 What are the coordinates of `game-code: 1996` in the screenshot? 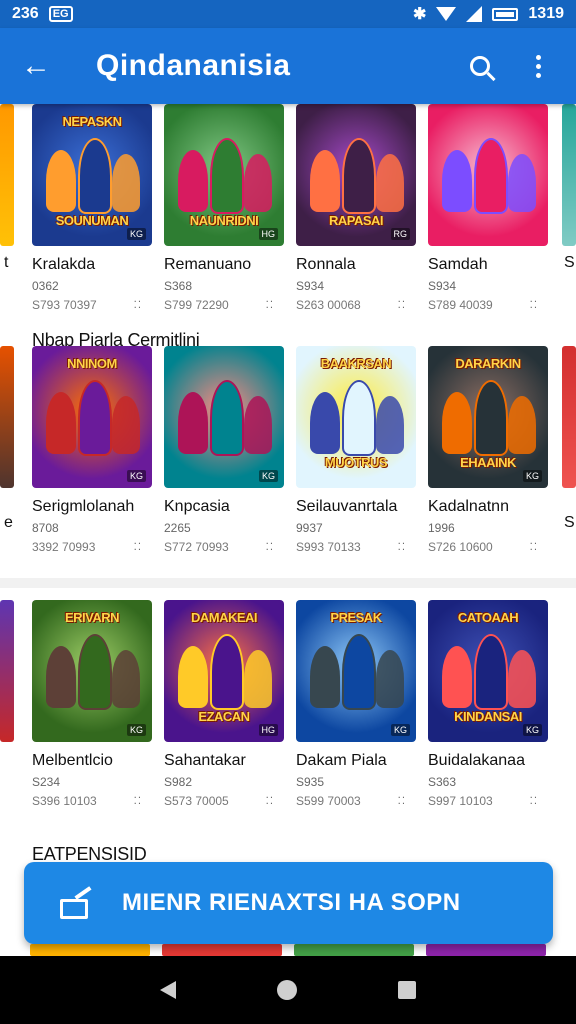 It's located at (441, 528).